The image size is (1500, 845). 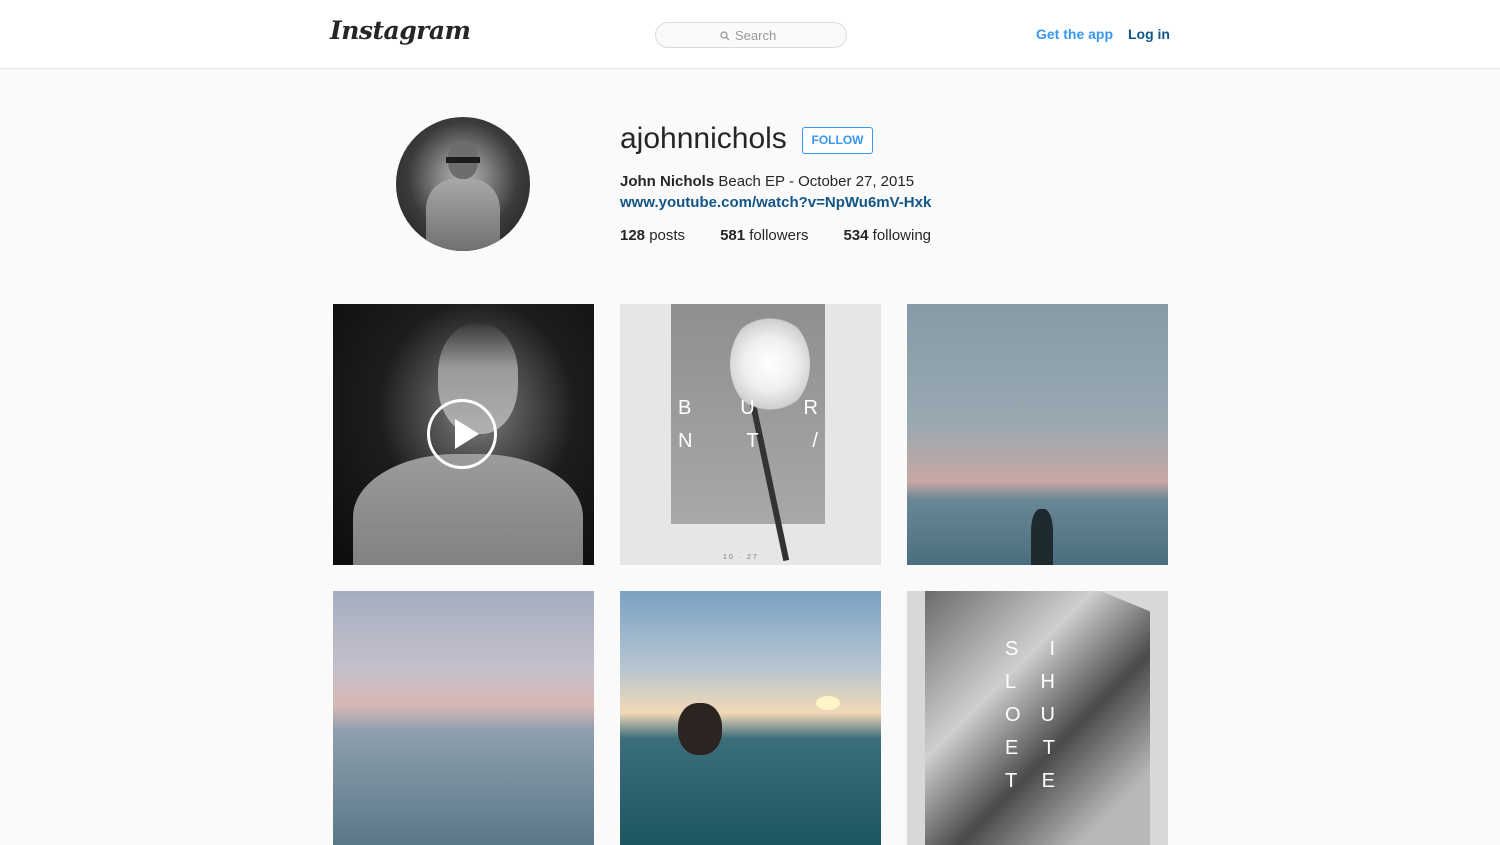 I want to click on avatar-blindfold, so click(x=463, y=160).